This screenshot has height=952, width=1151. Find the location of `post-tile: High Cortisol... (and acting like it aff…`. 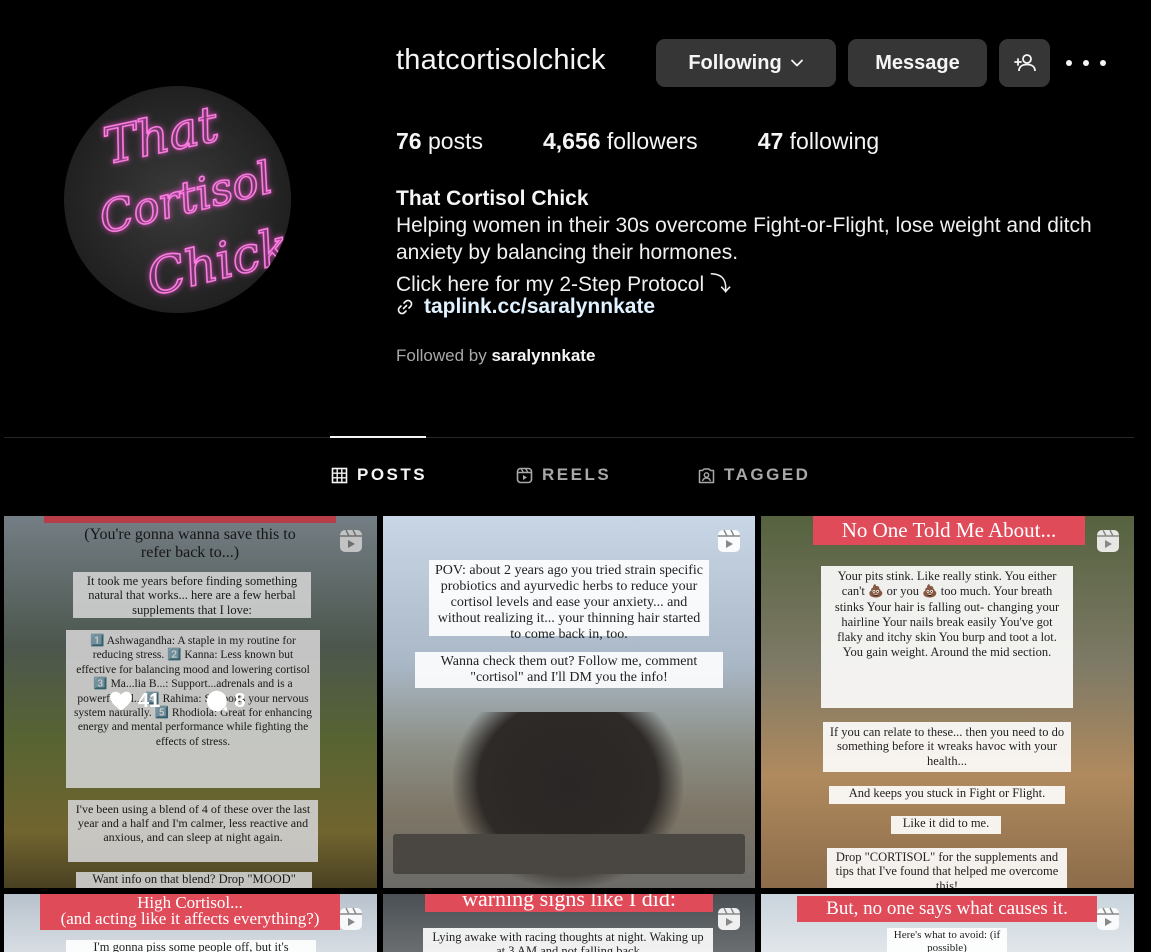

post-tile: High Cortisol... (and acting like it aff… is located at coordinates (190, 923).